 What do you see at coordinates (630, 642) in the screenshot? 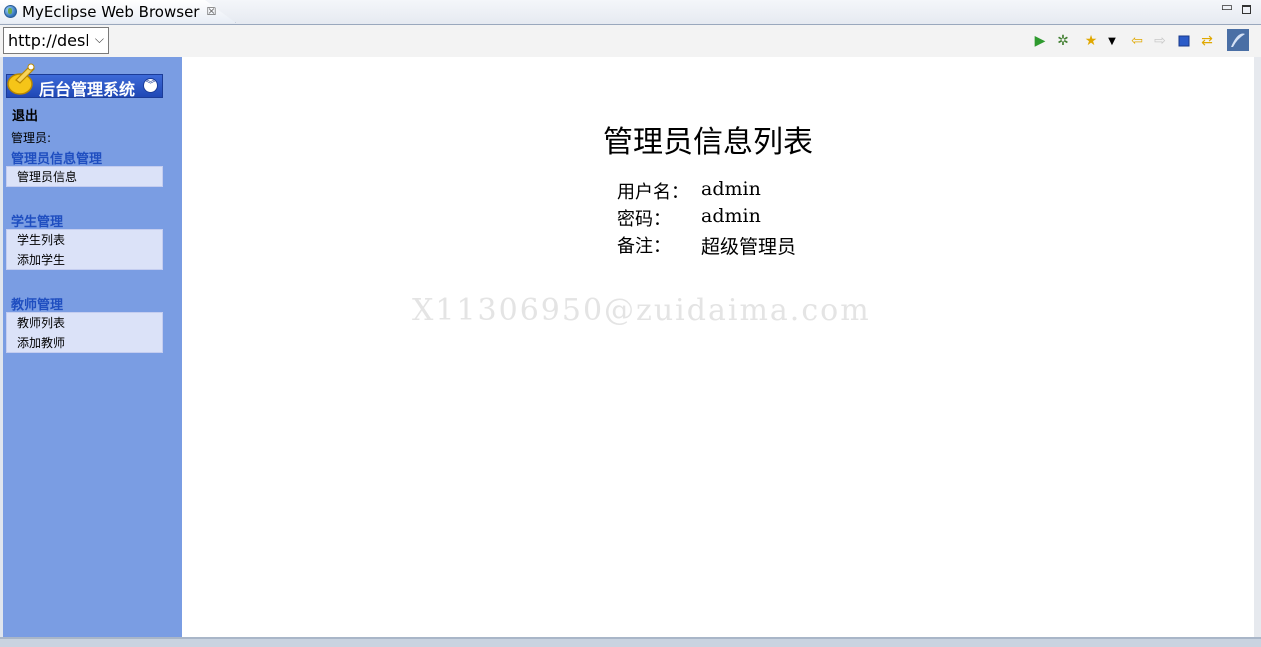
I see `bottom-status-bar` at bounding box center [630, 642].